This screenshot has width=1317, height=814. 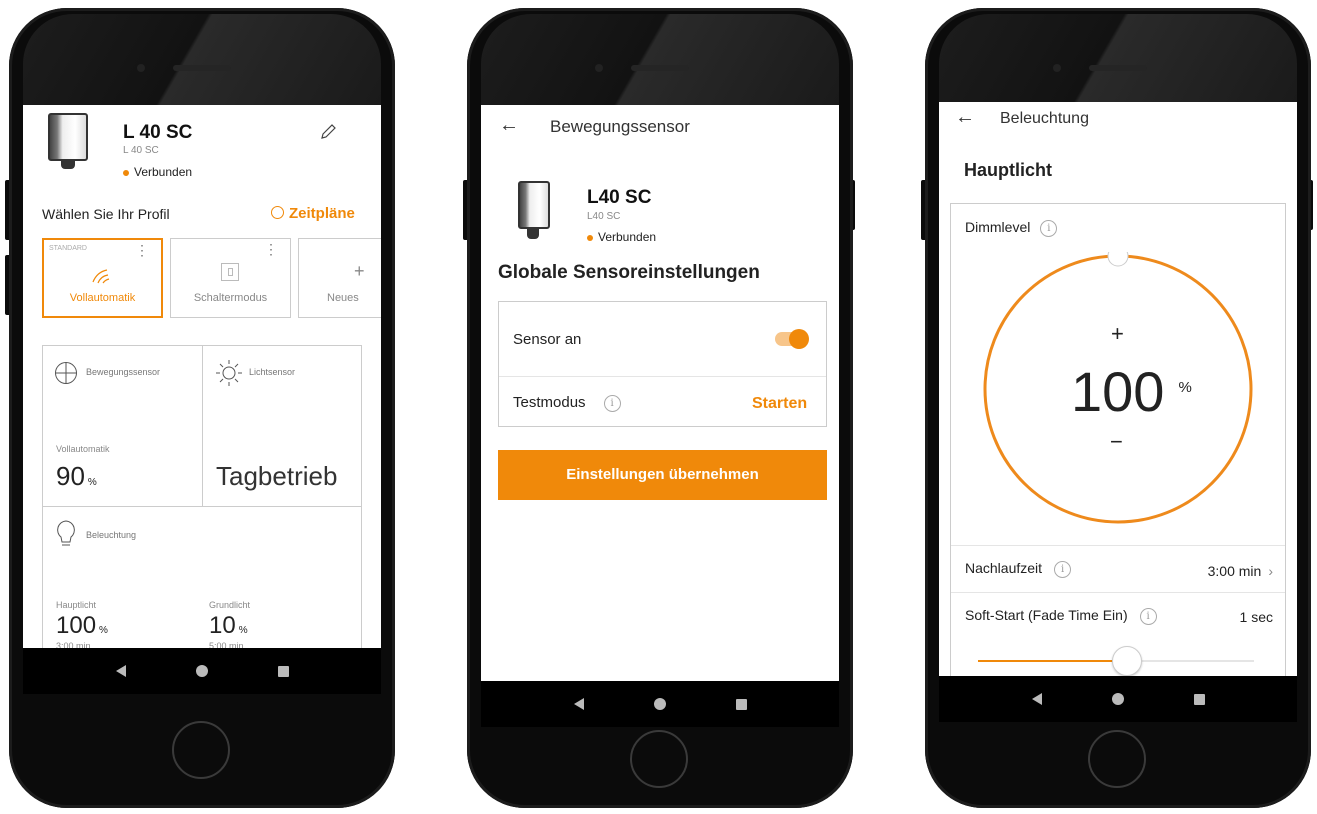 I want to click on main-light-value: 100%, so click(x=82, y=625).